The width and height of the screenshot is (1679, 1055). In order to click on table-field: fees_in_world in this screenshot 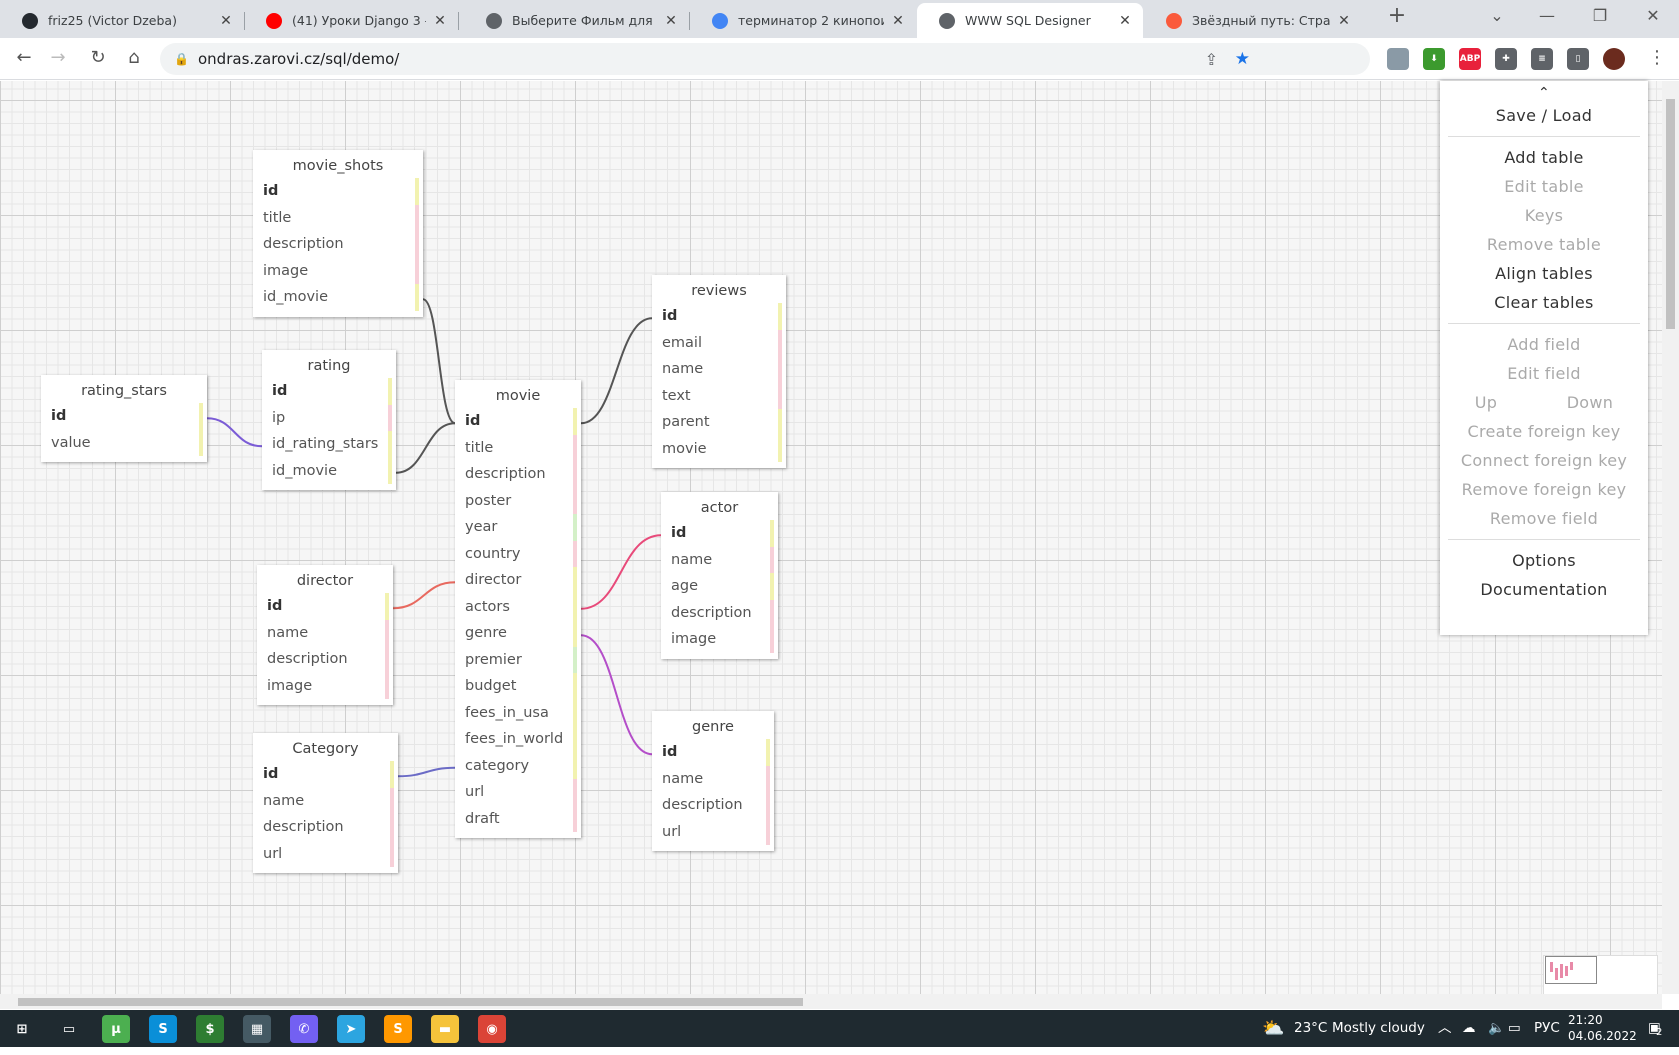, I will do `click(518, 739)`.